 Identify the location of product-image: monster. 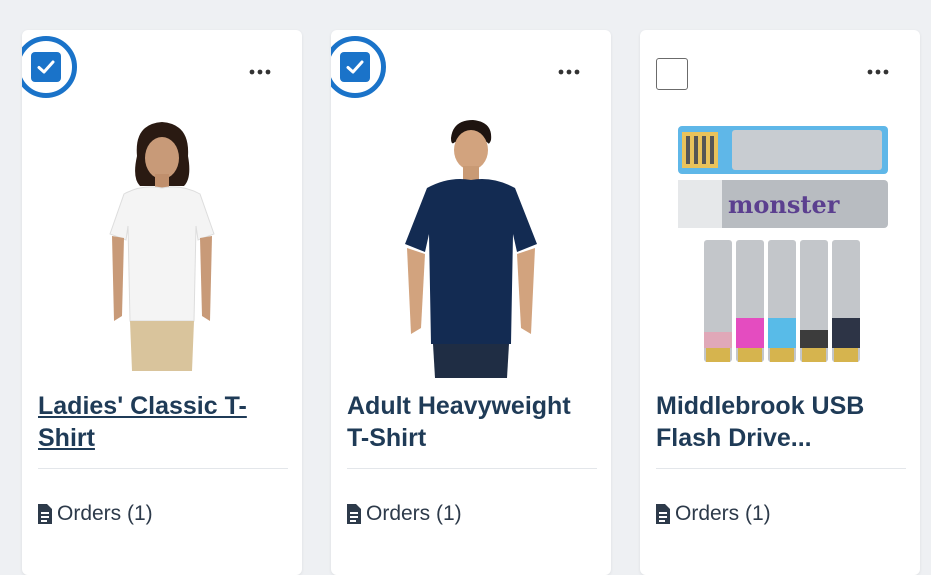
(782, 247).